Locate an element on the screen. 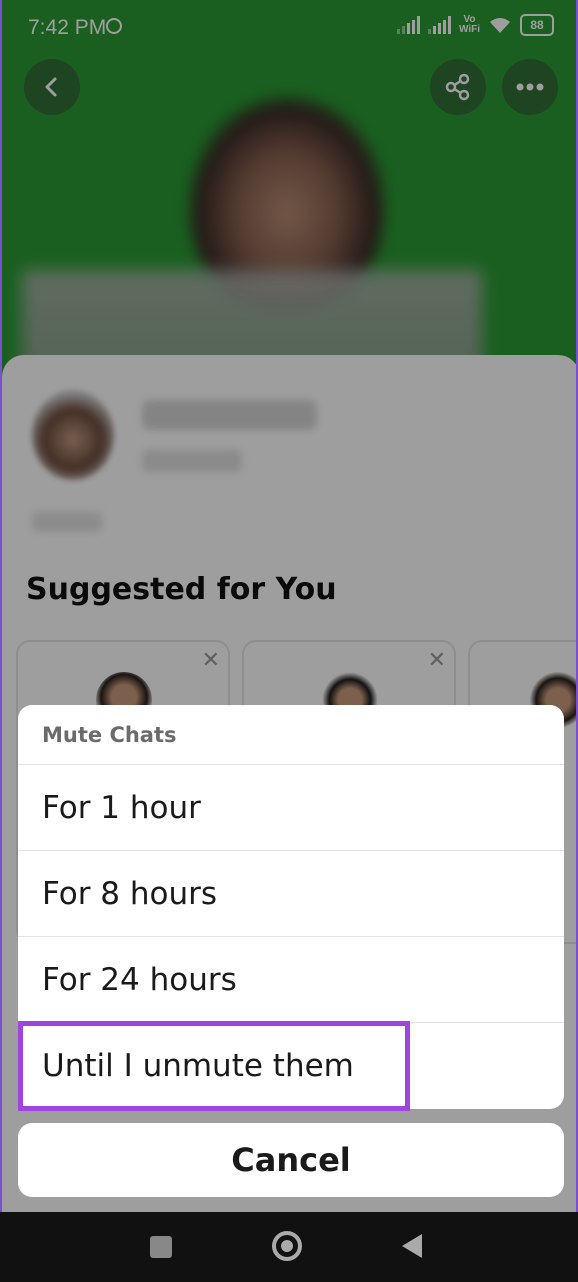 This screenshot has height=1282, width=578. mute-option-24-hours: For 24 hours is located at coordinates (291, 980).